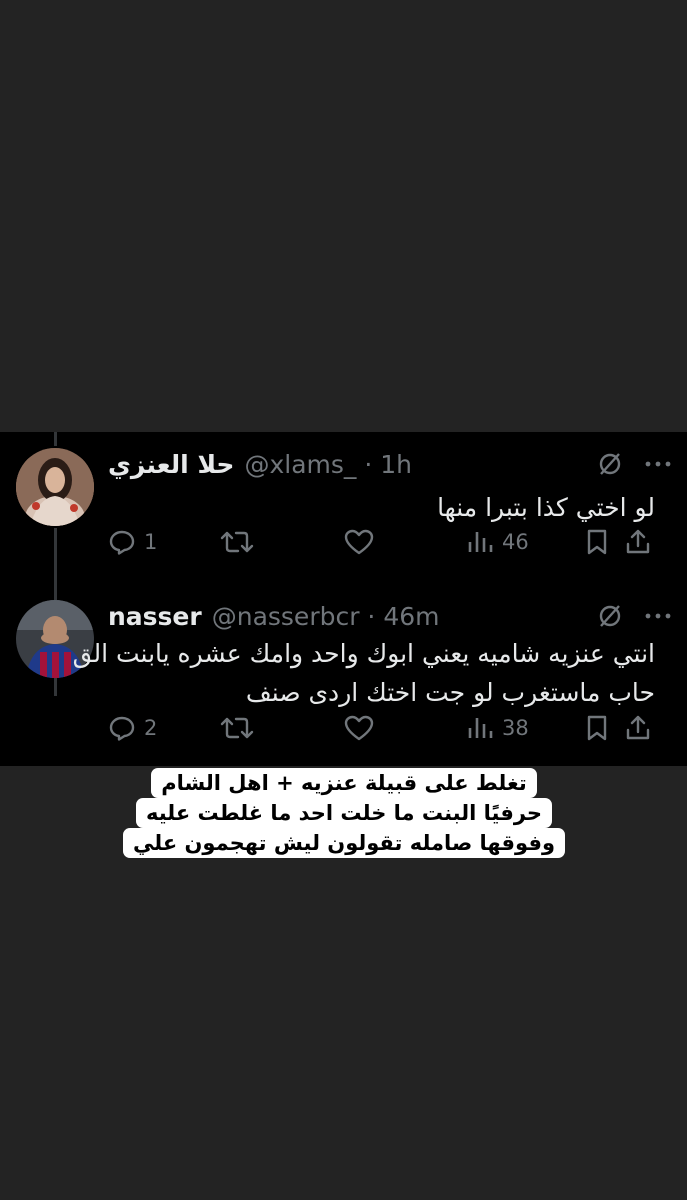 The height and width of the screenshot is (1200, 687). Describe the element at coordinates (328, 464) in the screenshot. I see `tweet-1-handle: @xlams_ · 1h` at that location.